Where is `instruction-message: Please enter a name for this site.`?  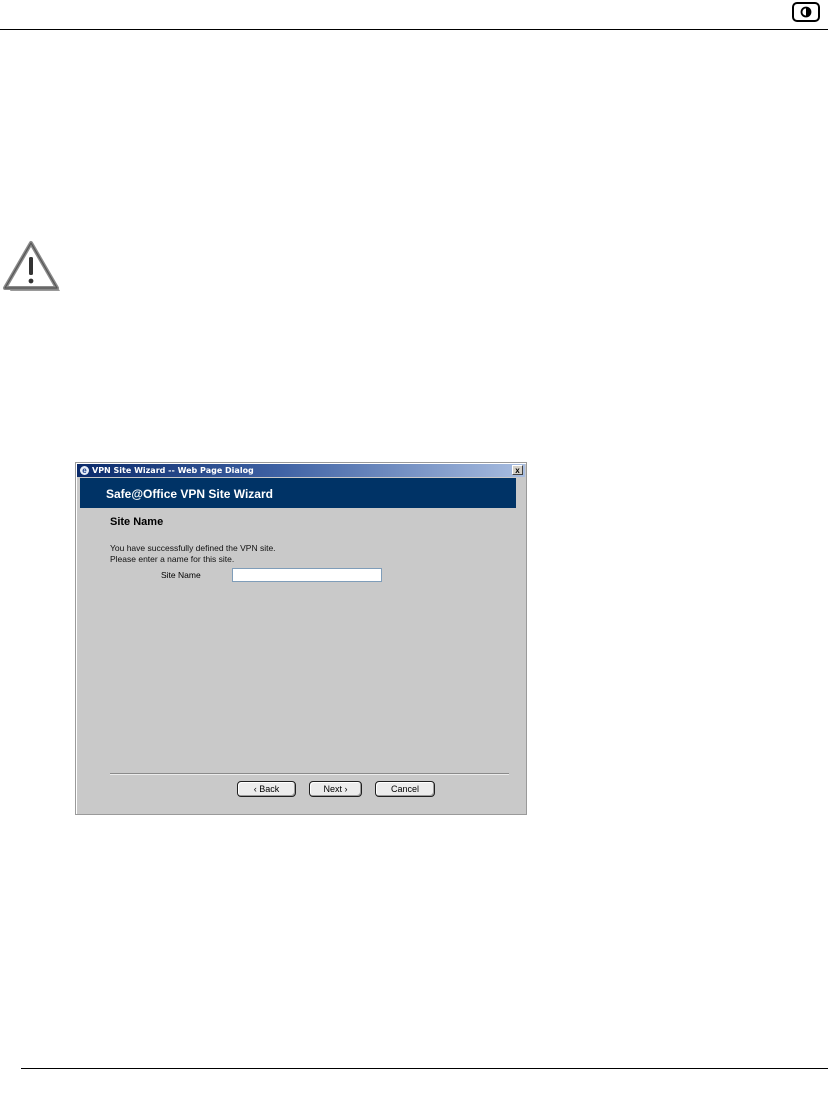
instruction-message: Please enter a name for this site. is located at coordinates (172, 559).